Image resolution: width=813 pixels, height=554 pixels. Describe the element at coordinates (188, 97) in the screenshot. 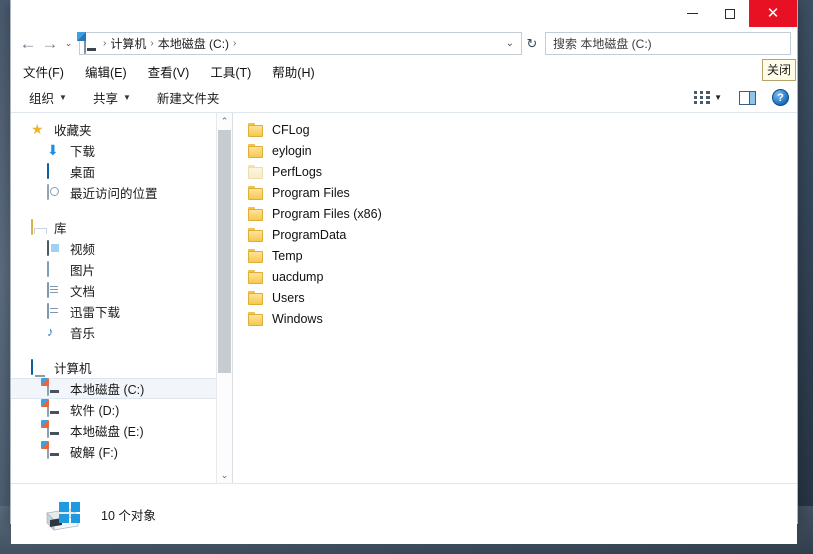

I see `new-folder-button: 新建文件夹` at that location.